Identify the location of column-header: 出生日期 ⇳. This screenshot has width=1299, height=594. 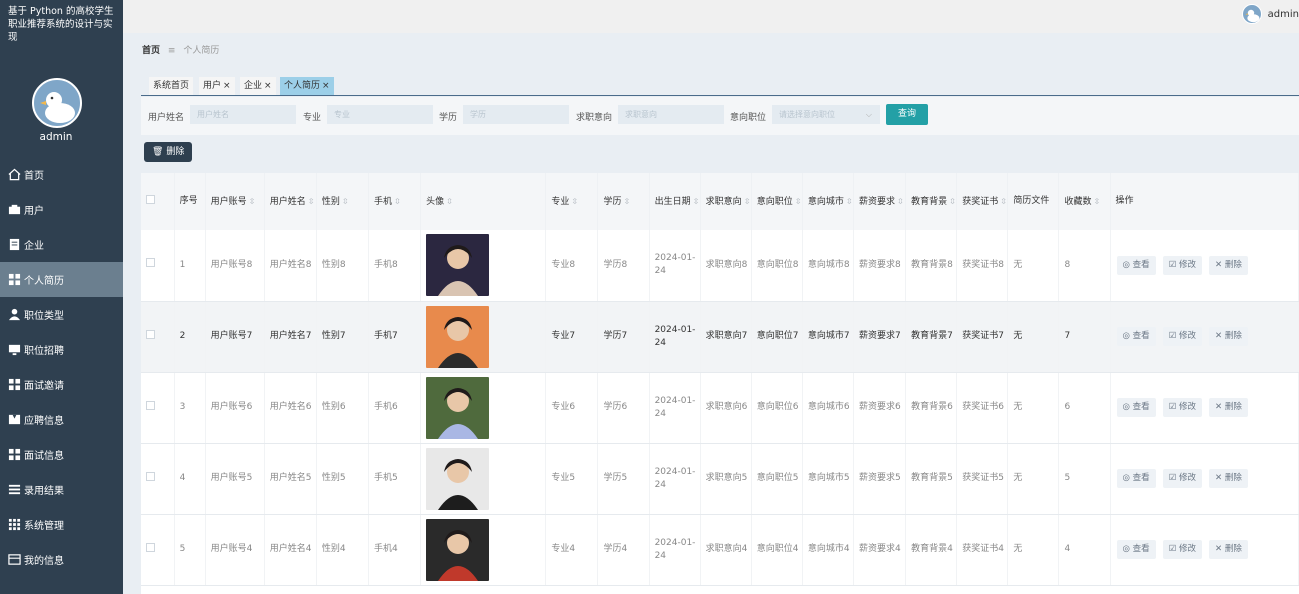
(675, 201).